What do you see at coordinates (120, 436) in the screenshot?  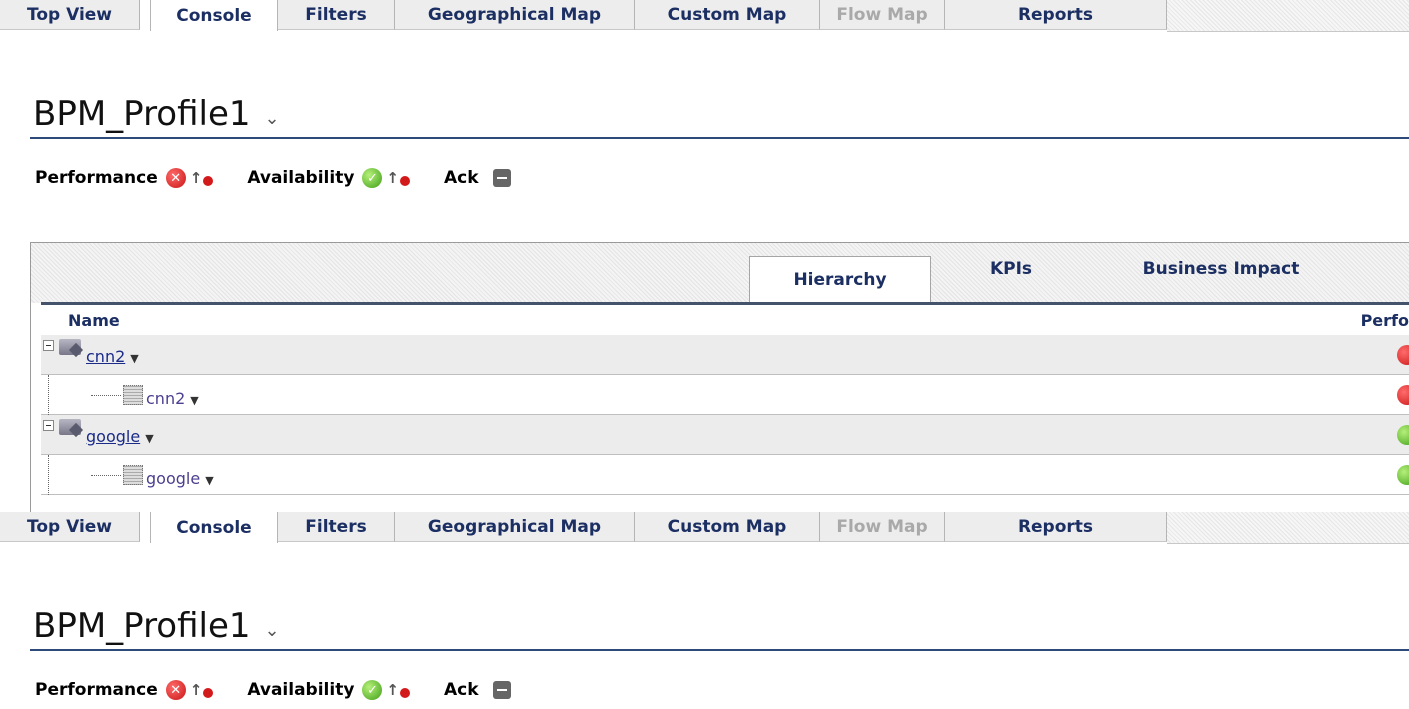 I see `group-link: google ▼` at bounding box center [120, 436].